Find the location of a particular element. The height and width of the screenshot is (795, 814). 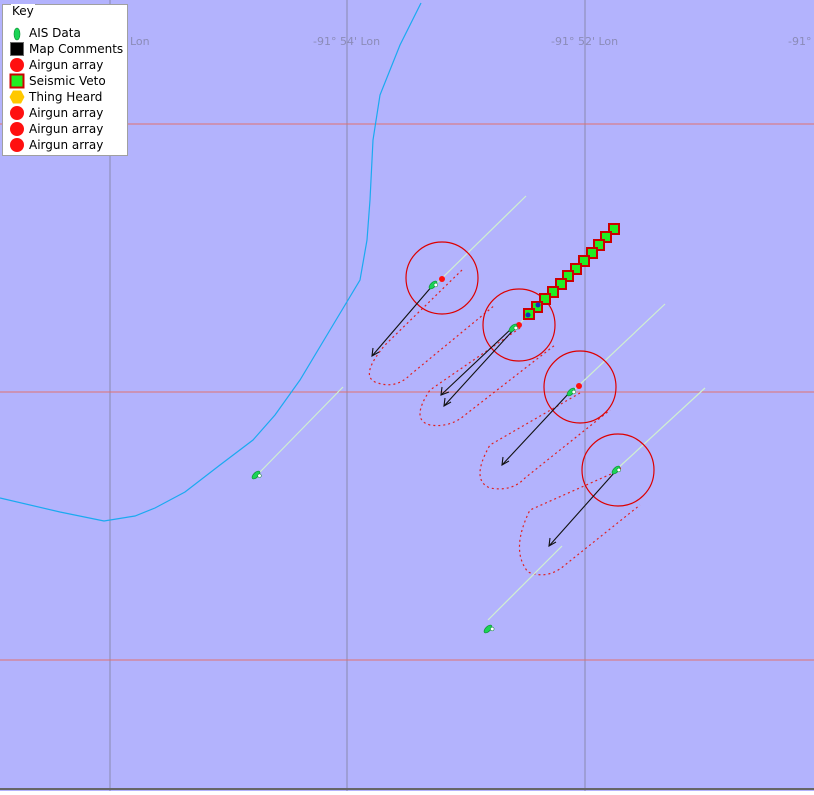

key-item-thing-heard: Thing Heard is located at coordinates (55, 97).